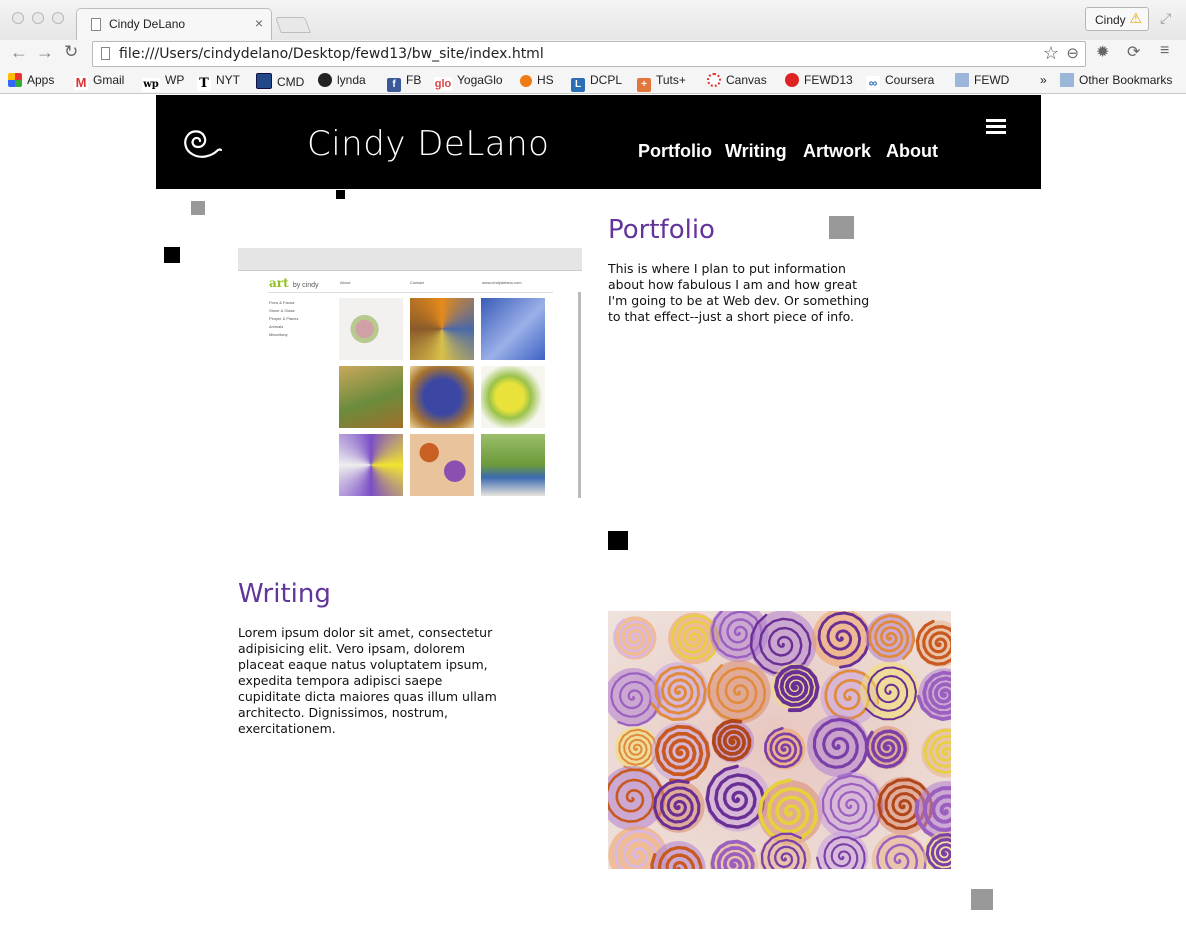  Describe the element at coordinates (996, 128) in the screenshot. I see `hamburger-menu-icon` at that location.